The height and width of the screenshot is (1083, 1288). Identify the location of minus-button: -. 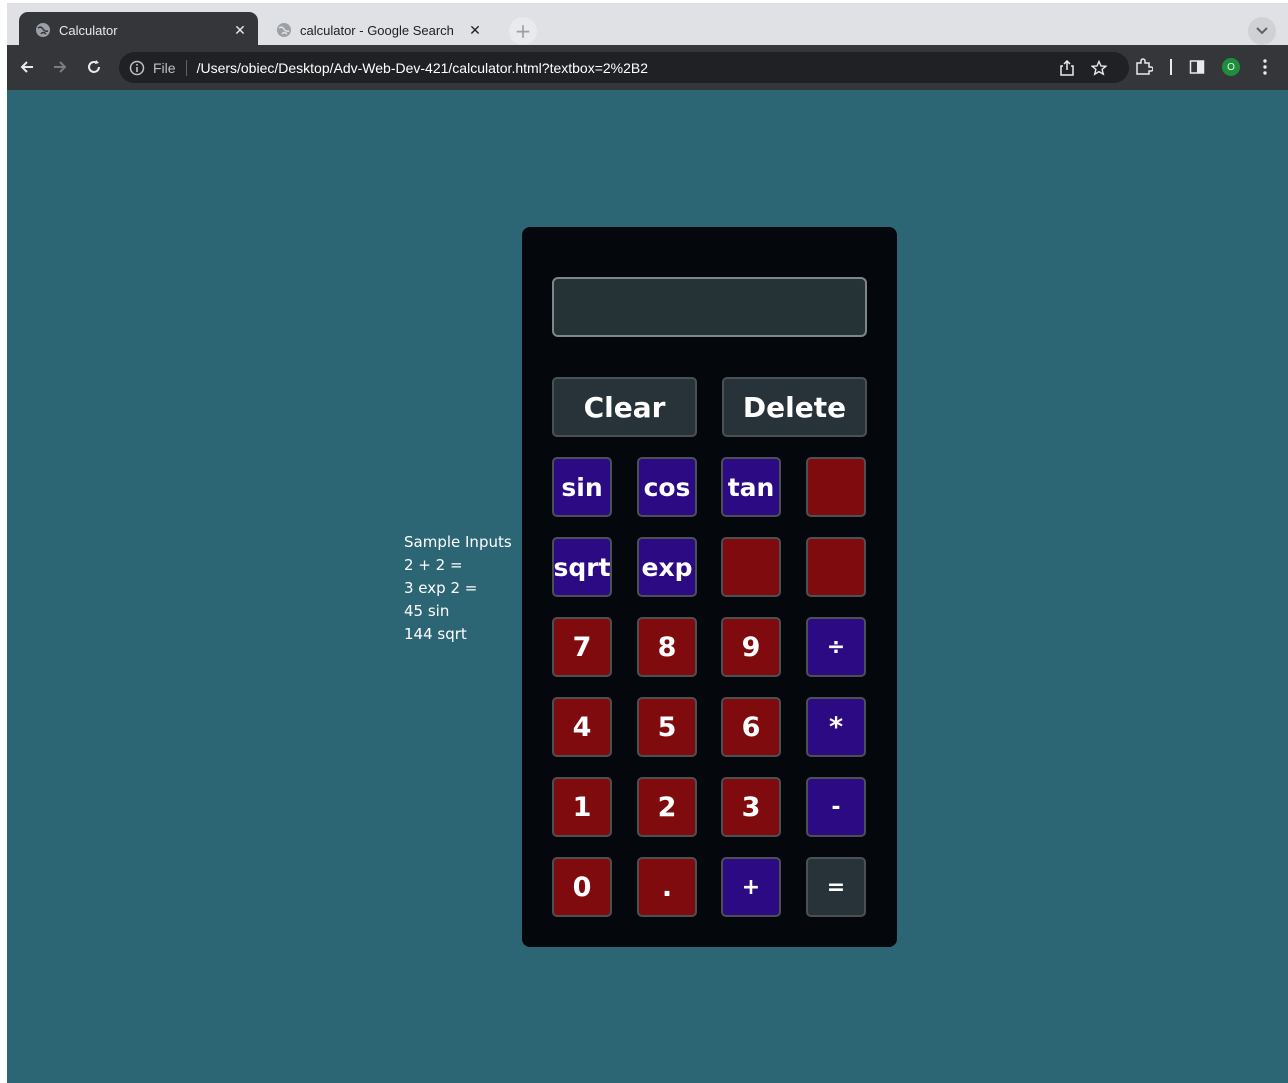
(836, 807).